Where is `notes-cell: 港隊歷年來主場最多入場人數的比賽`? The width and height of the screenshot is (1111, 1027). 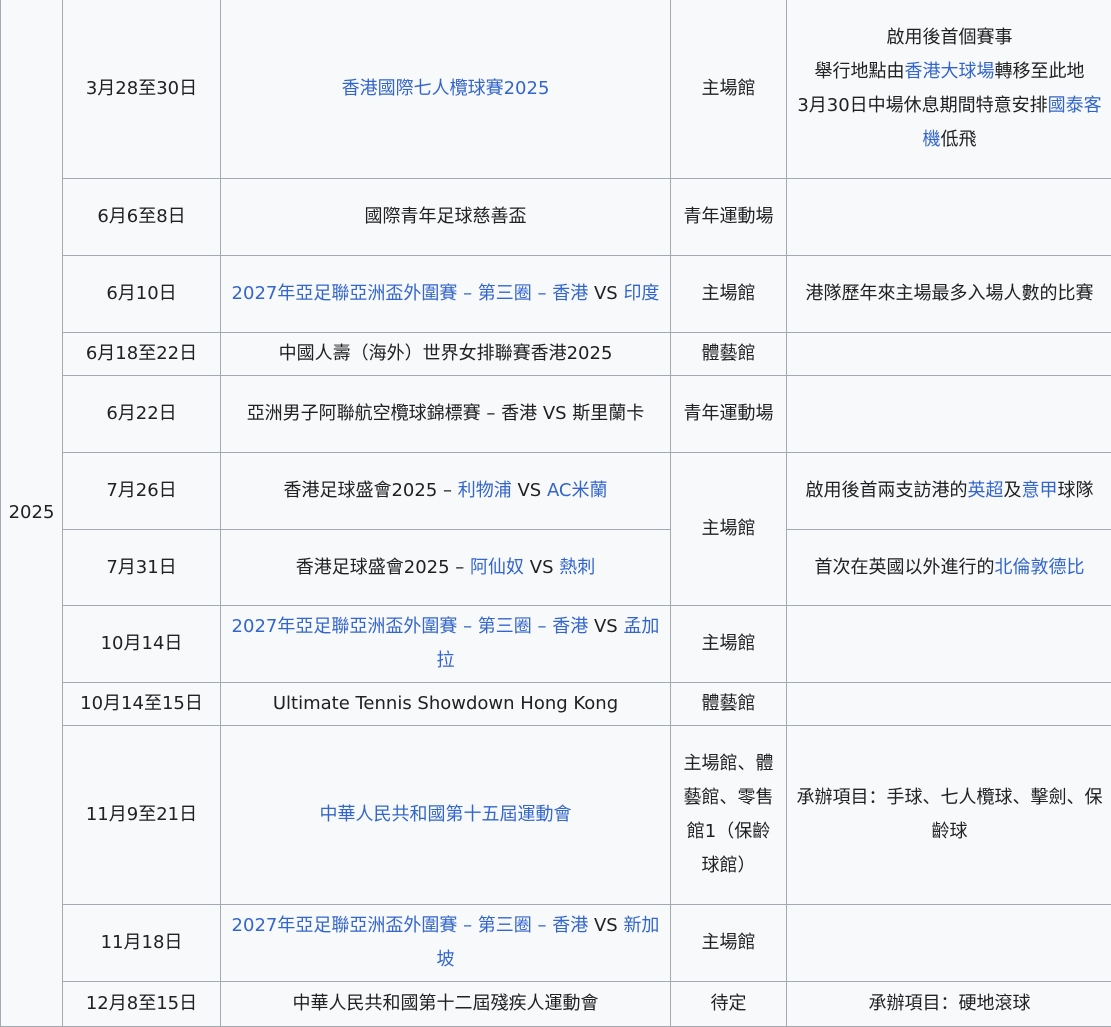 notes-cell: 港隊歷年來主場最多入場人數的比賽 is located at coordinates (949, 294).